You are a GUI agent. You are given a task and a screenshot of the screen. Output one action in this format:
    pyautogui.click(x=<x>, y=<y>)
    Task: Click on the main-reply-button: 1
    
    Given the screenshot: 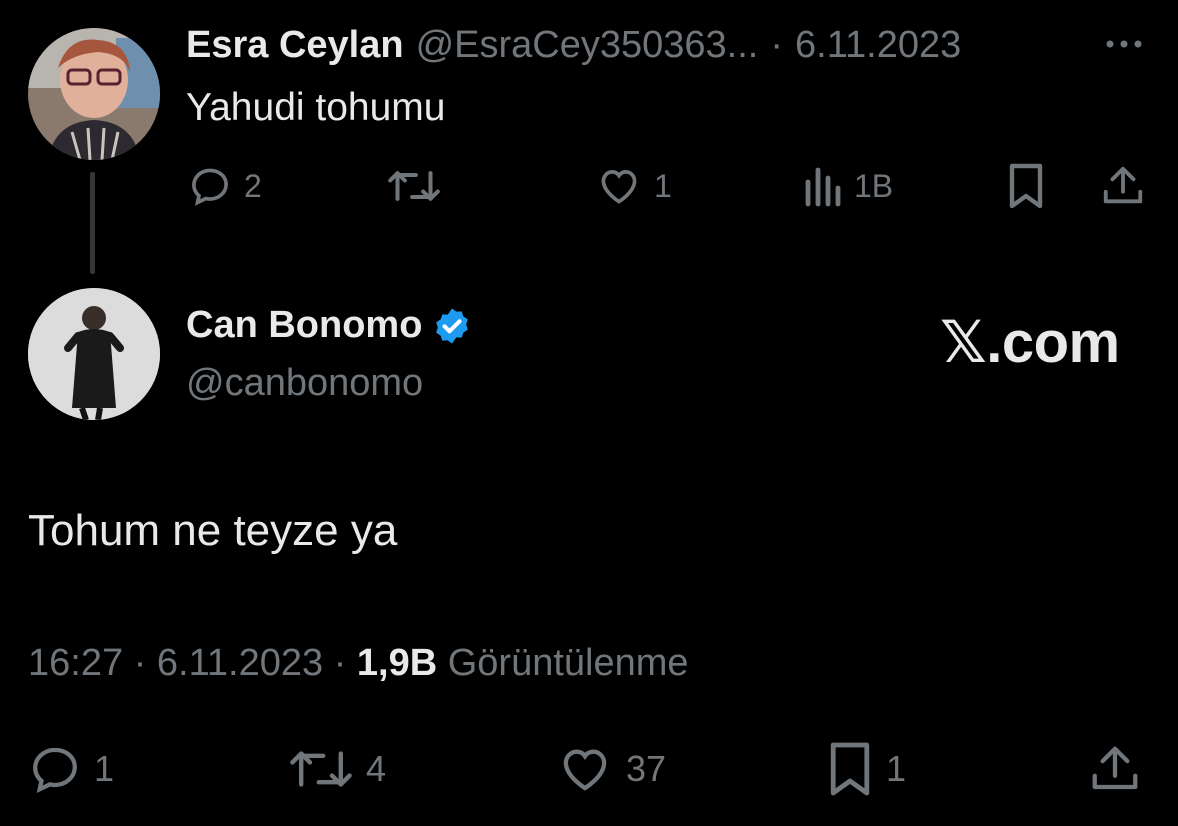 What is the action you would take?
    pyautogui.click(x=71, y=769)
    